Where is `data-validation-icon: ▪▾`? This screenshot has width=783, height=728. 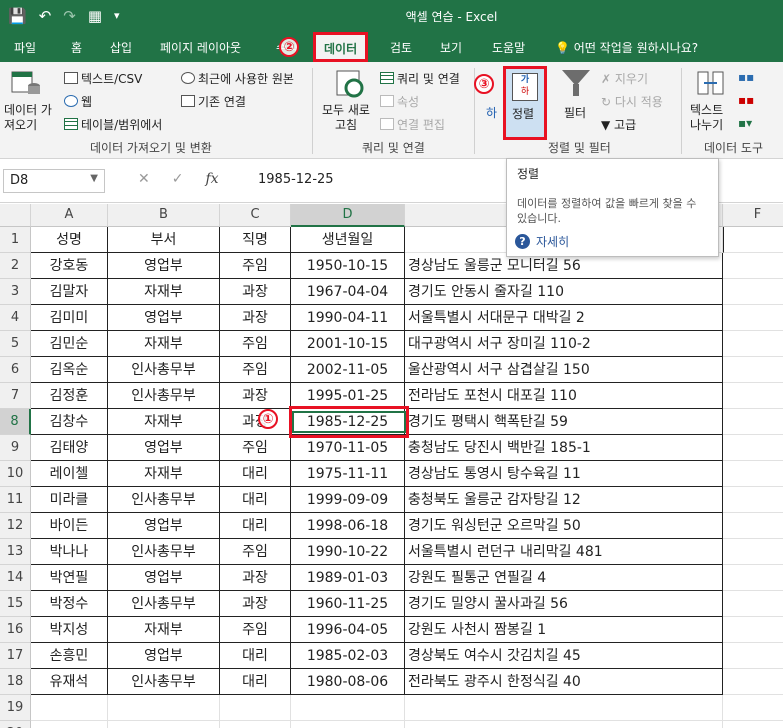 data-validation-icon: ▪▾ is located at coordinates (745, 123).